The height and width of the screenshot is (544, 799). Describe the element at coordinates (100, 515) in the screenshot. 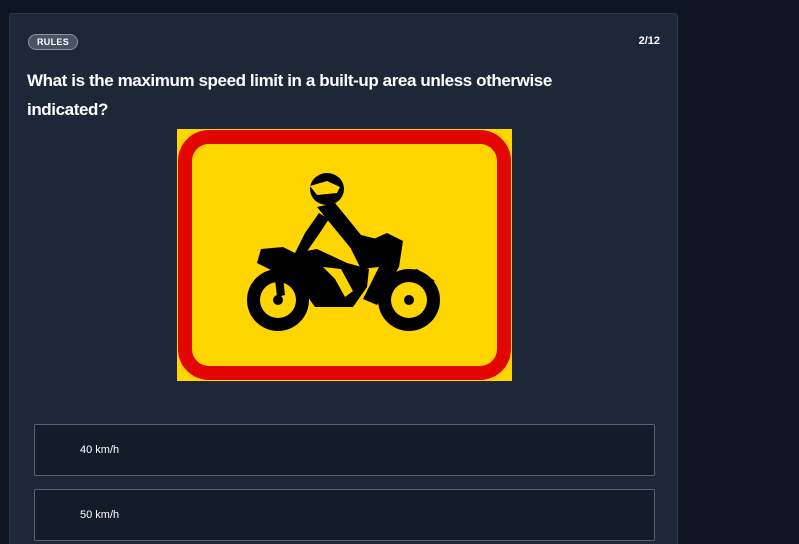

I see `answer-option-label: 50 km/h` at that location.